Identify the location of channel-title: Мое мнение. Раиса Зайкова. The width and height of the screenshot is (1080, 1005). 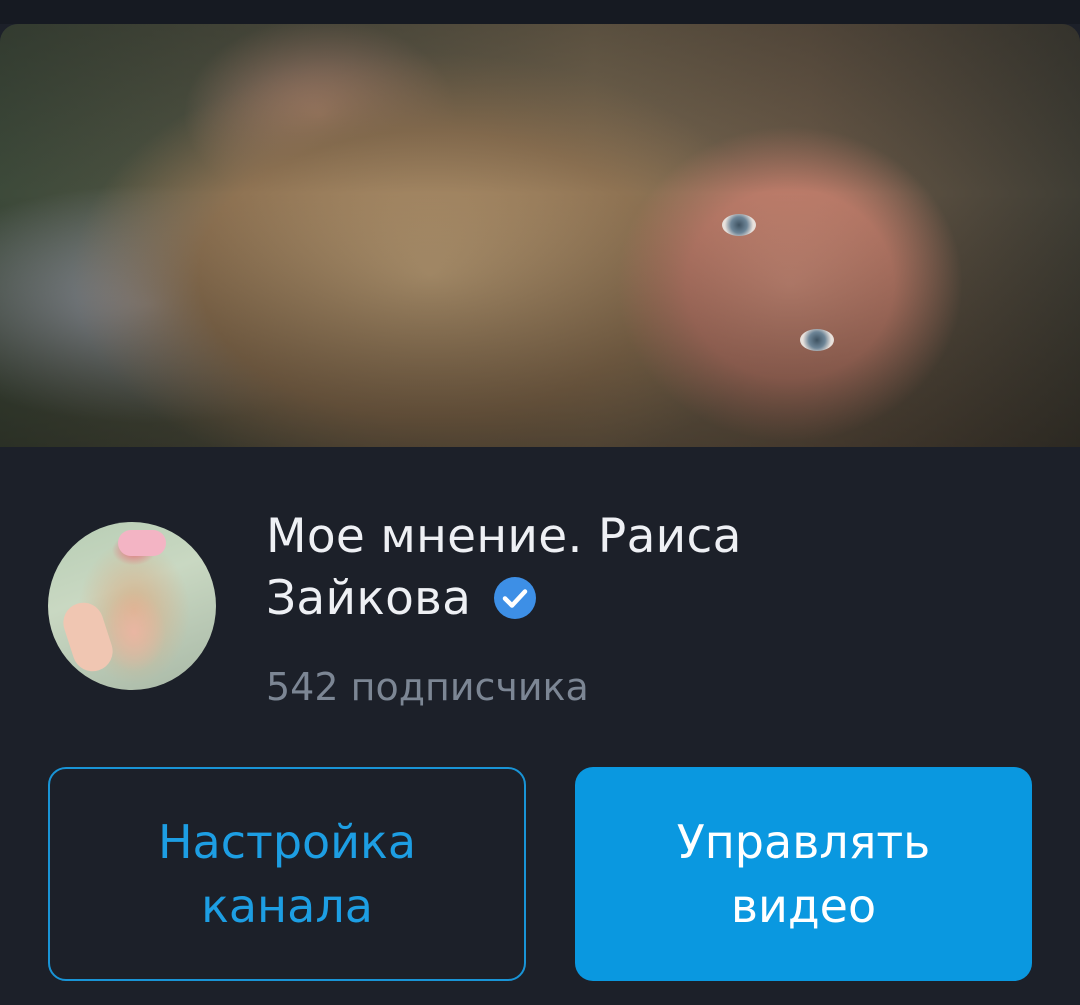
(566, 568).